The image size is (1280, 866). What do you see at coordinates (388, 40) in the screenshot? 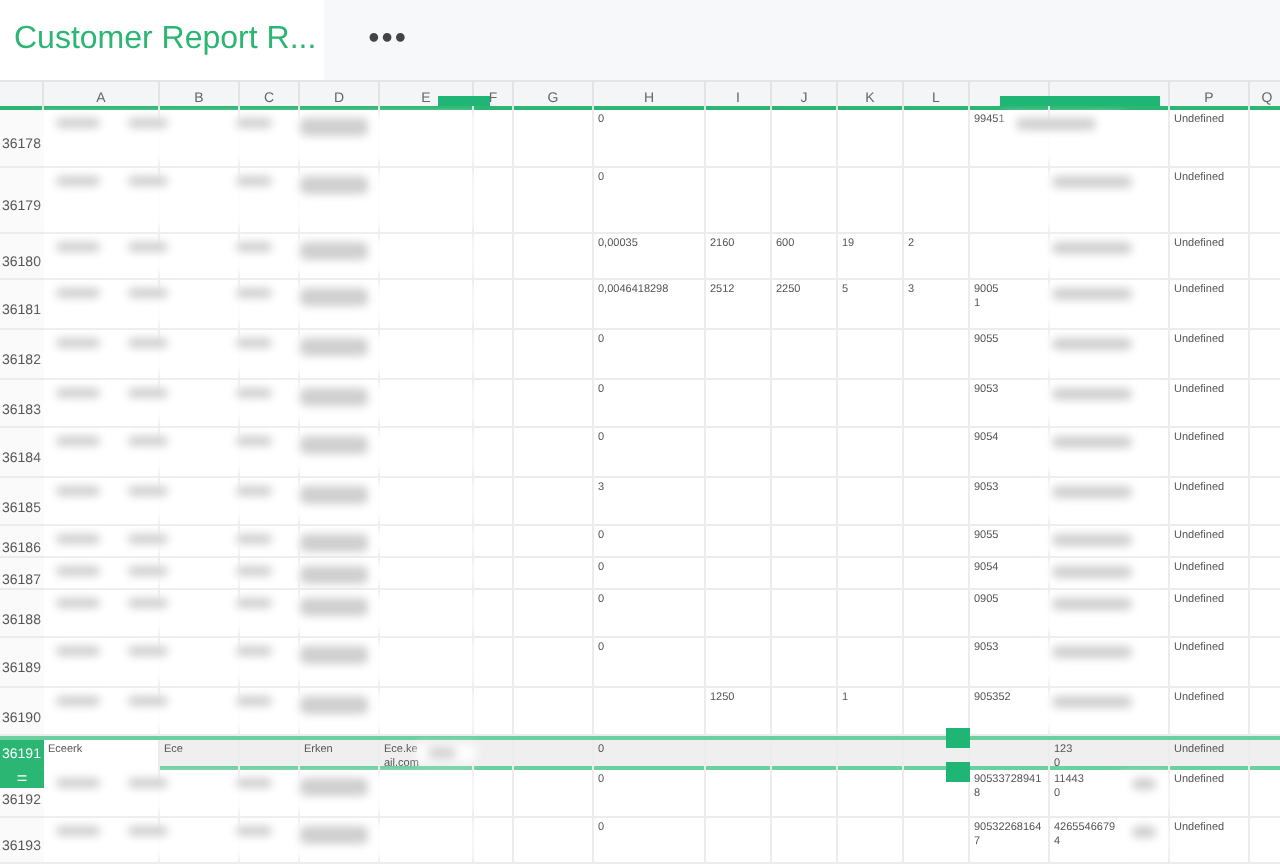
I see `more-menu-button: •••` at bounding box center [388, 40].